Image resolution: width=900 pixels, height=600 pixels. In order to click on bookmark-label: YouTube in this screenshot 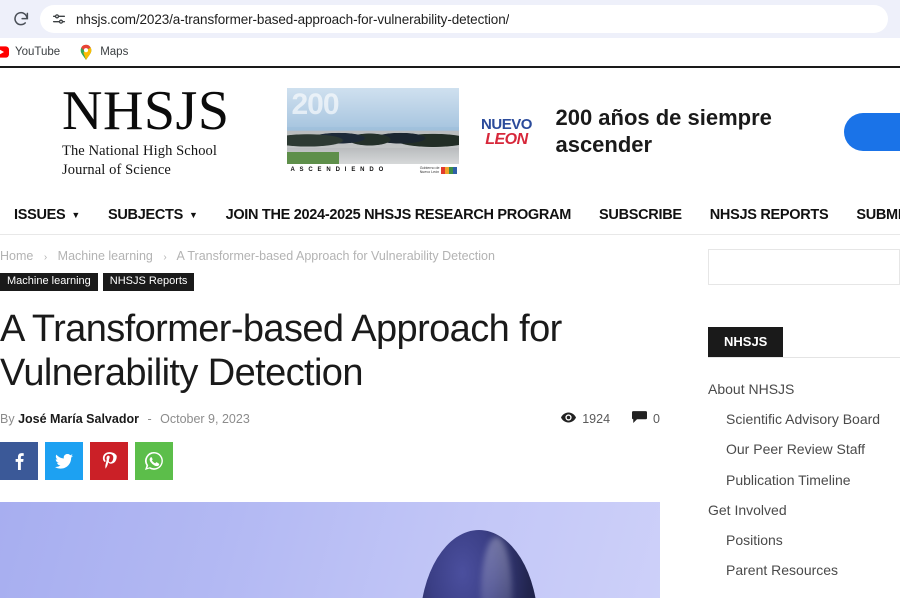, I will do `click(38, 52)`.